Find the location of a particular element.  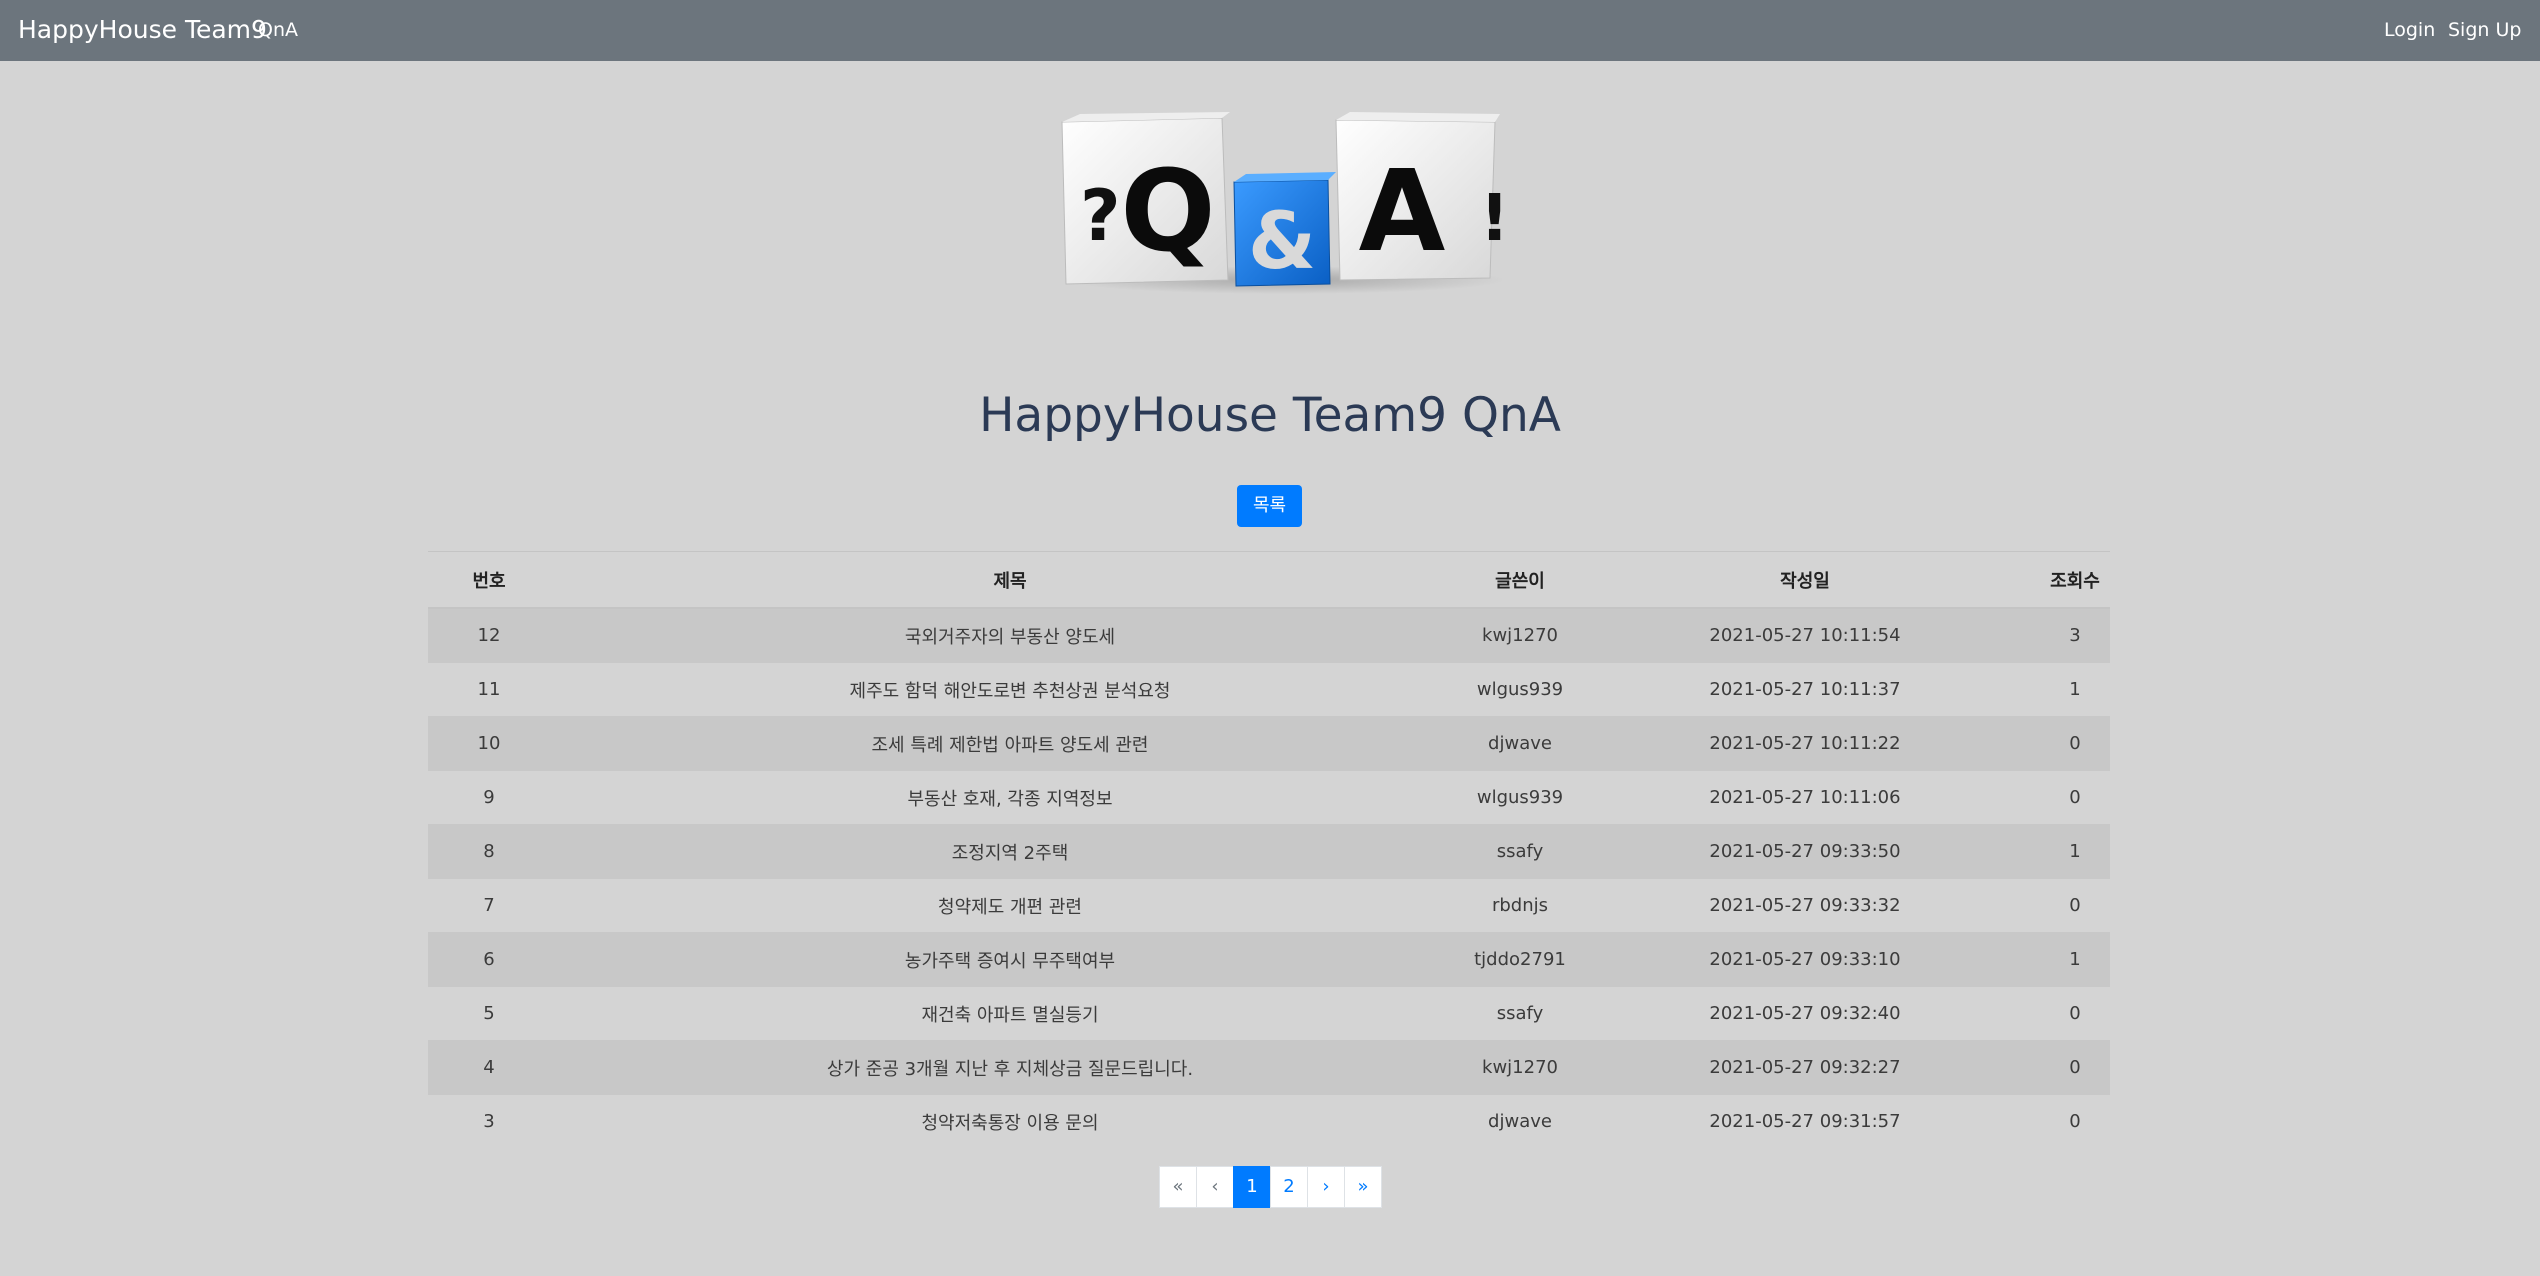

row-date: 2021-05-27 10:11:37 is located at coordinates (1805, 689).